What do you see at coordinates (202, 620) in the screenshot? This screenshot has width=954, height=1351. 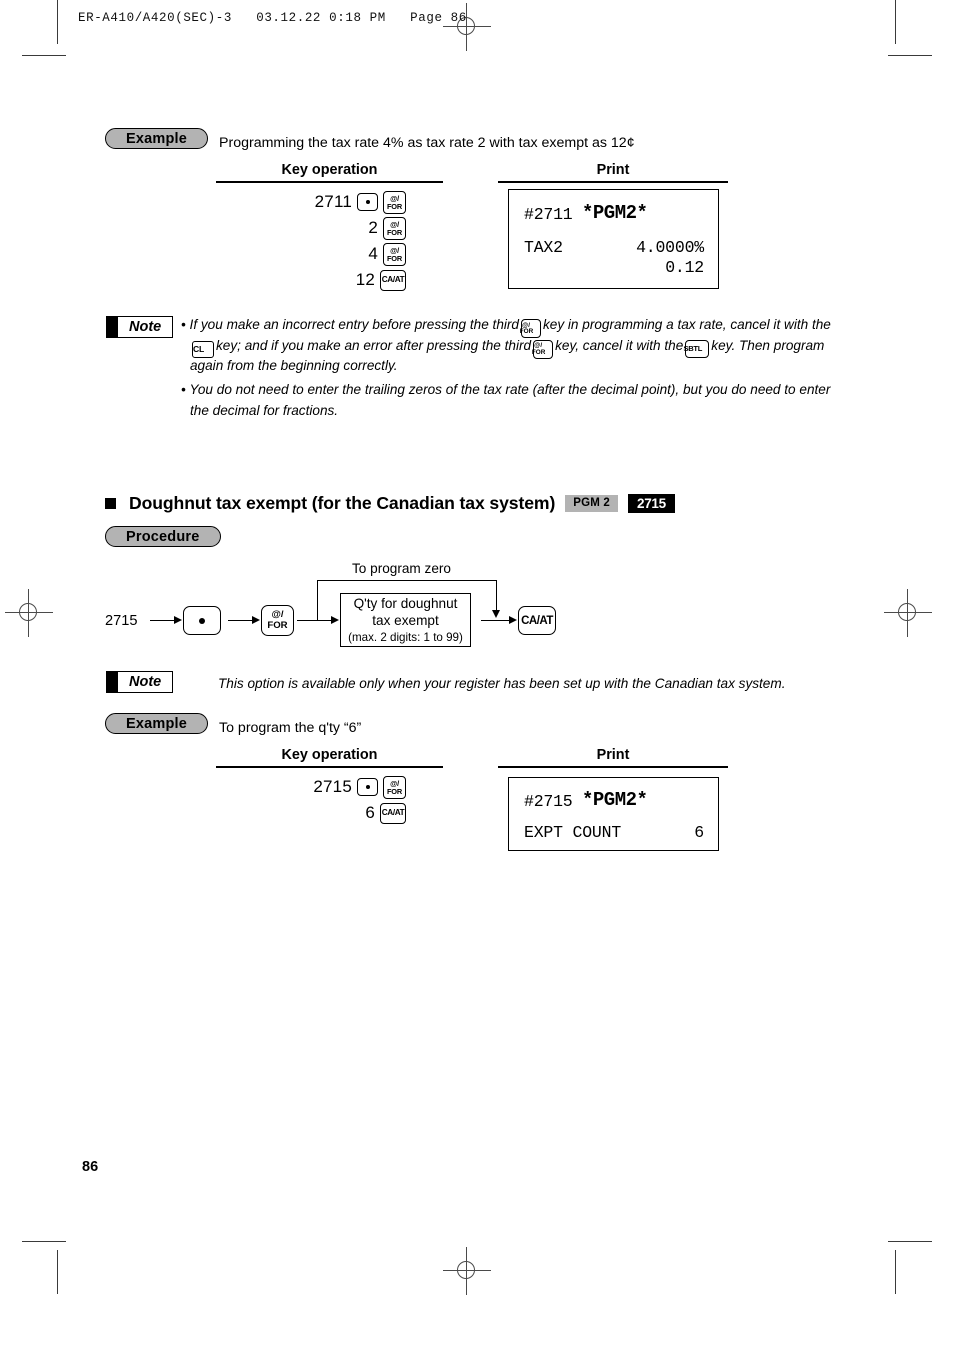 I see `flow-decimal-point-key-icon` at bounding box center [202, 620].